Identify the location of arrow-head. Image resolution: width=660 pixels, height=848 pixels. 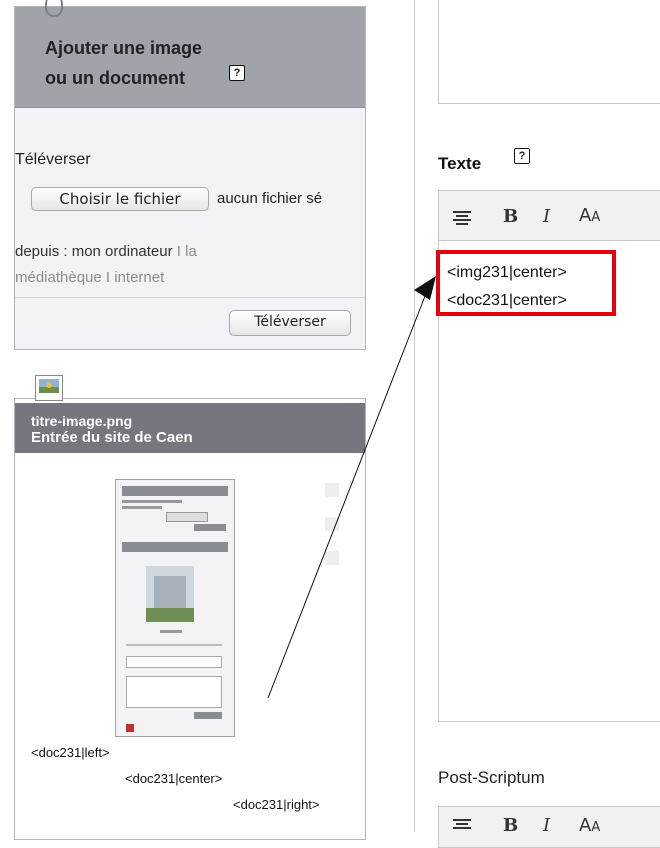
(425, 288).